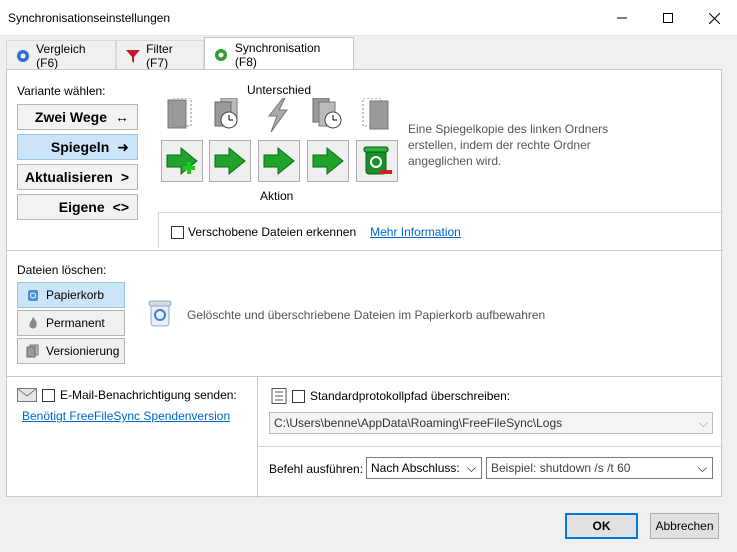 This screenshot has height=552, width=737. I want to click on two-way-arrow-icon: ↔, so click(122, 117).